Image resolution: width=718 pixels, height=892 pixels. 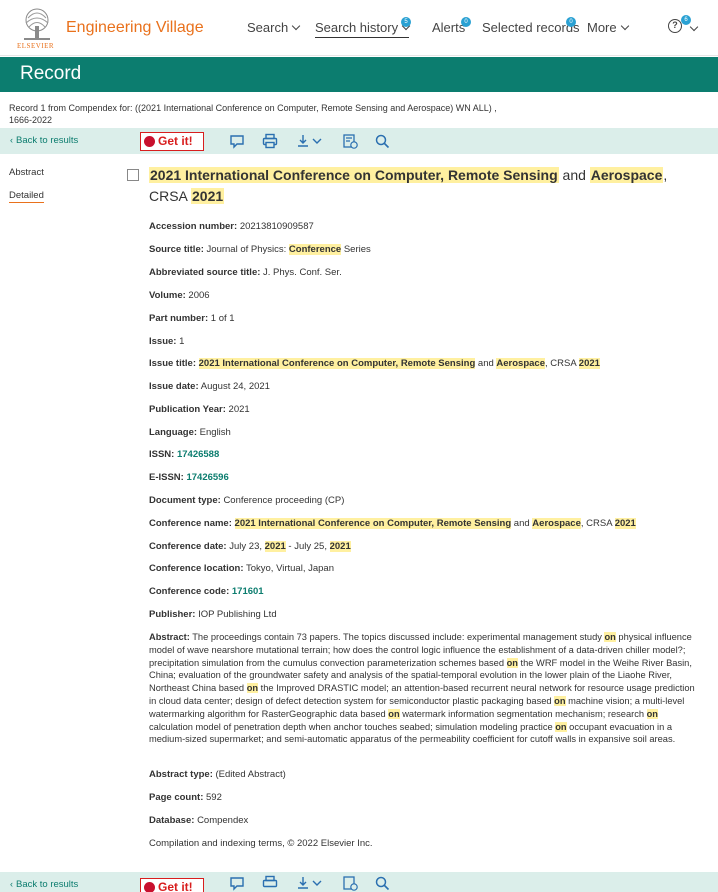 What do you see at coordinates (190, 523) in the screenshot?
I see `field-label: Conference name:` at bounding box center [190, 523].